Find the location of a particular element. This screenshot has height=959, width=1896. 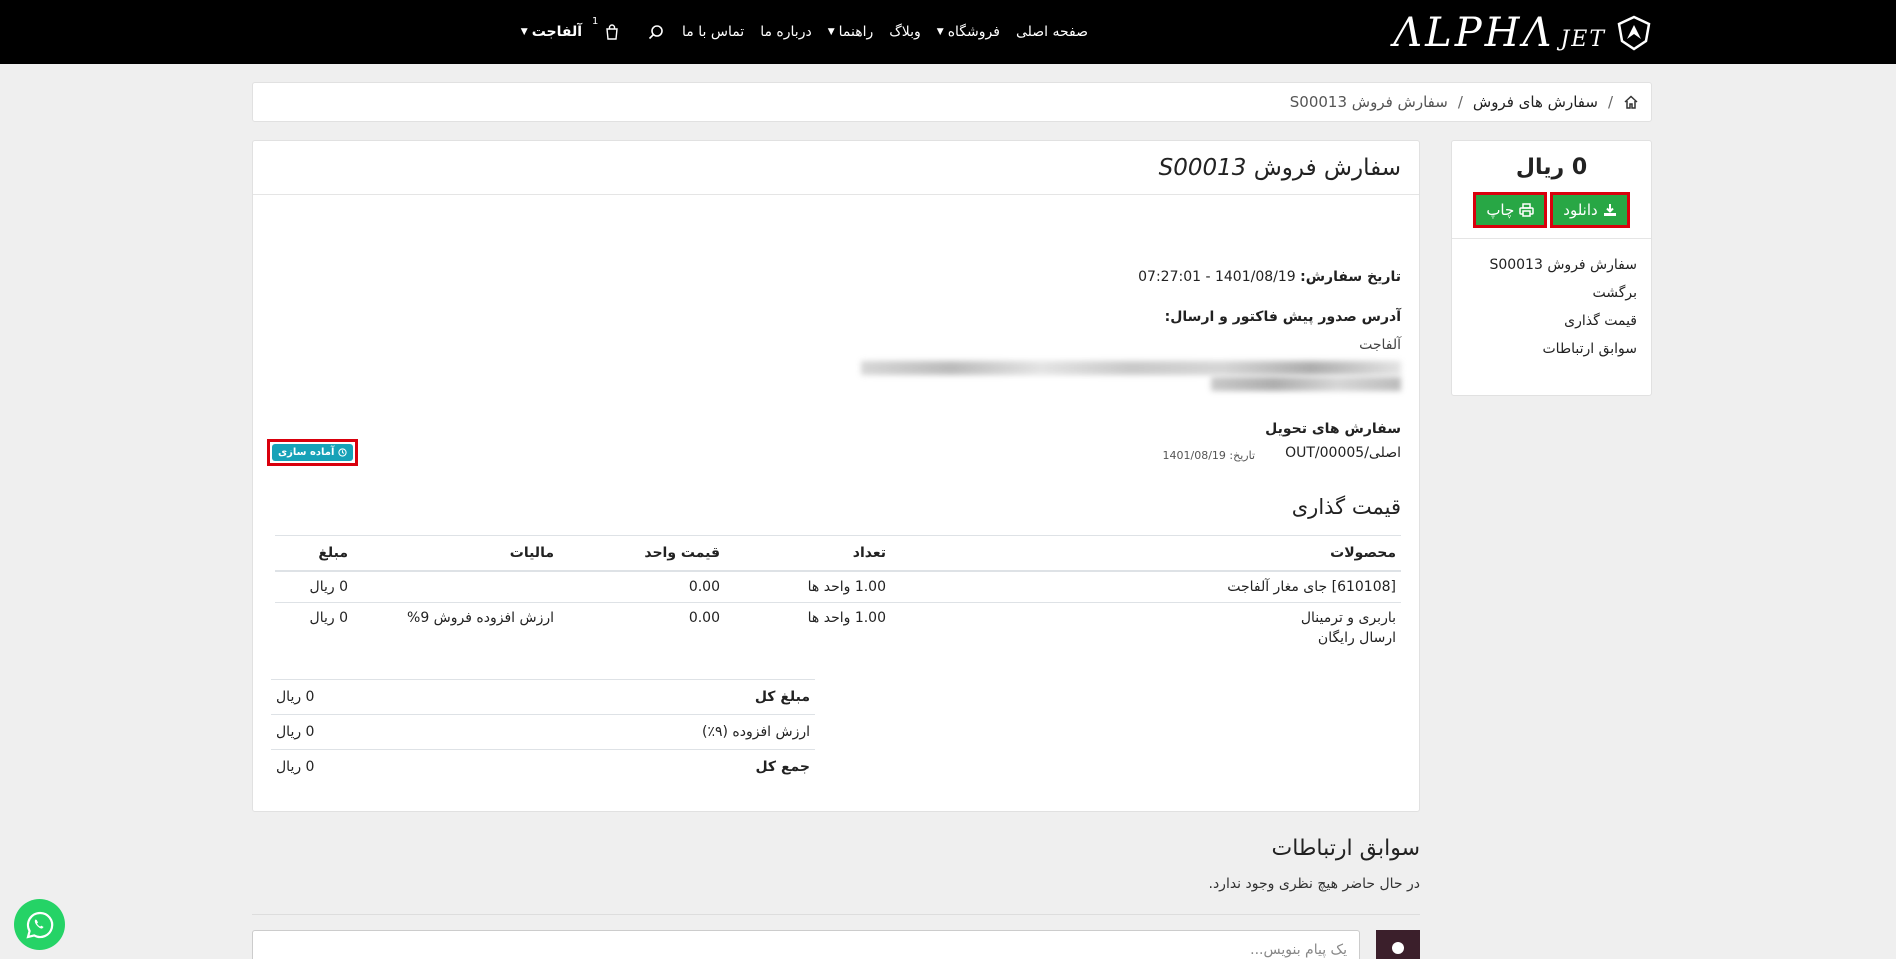

sidebar-link-order: سفارش فروش S00013 is located at coordinates (1544, 265).